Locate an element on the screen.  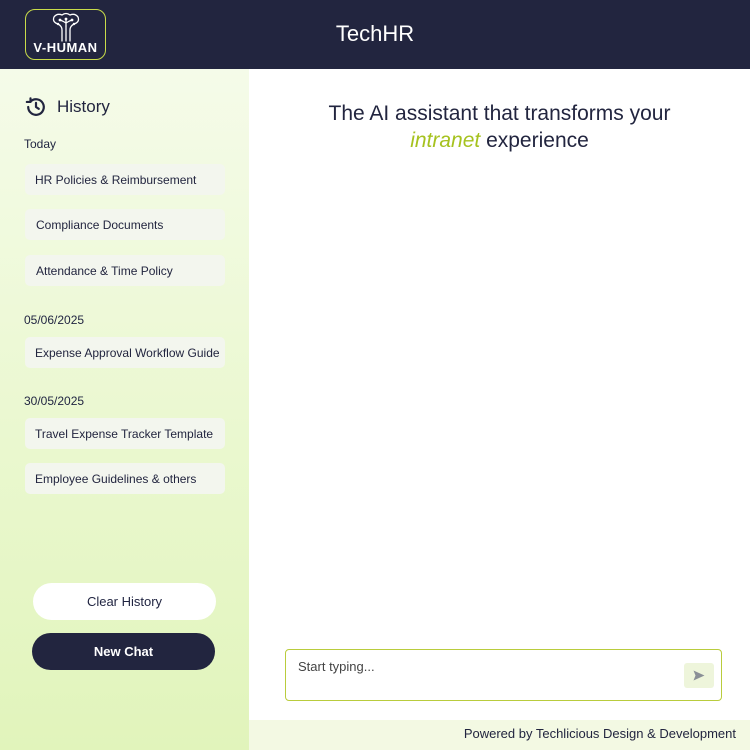
history-item: Attendance & Time Policy is located at coordinates (125, 270).